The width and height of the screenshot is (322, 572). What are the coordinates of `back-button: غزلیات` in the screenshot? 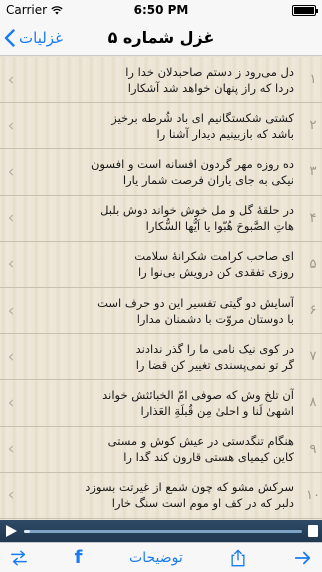 It's located at (33, 38).